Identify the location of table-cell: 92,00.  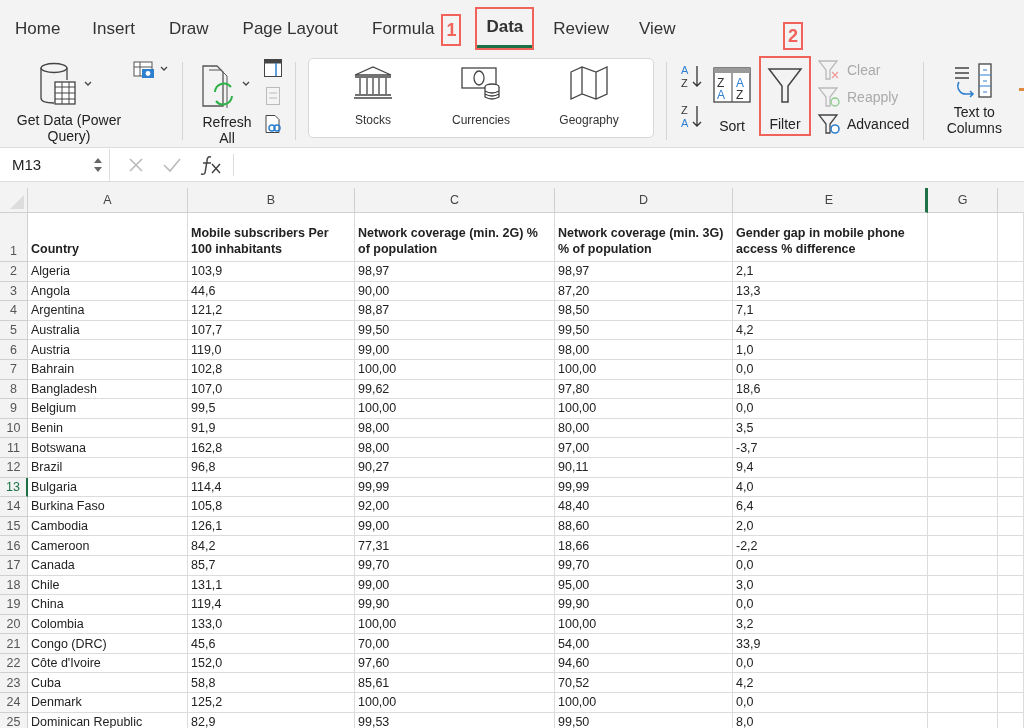
(455, 507).